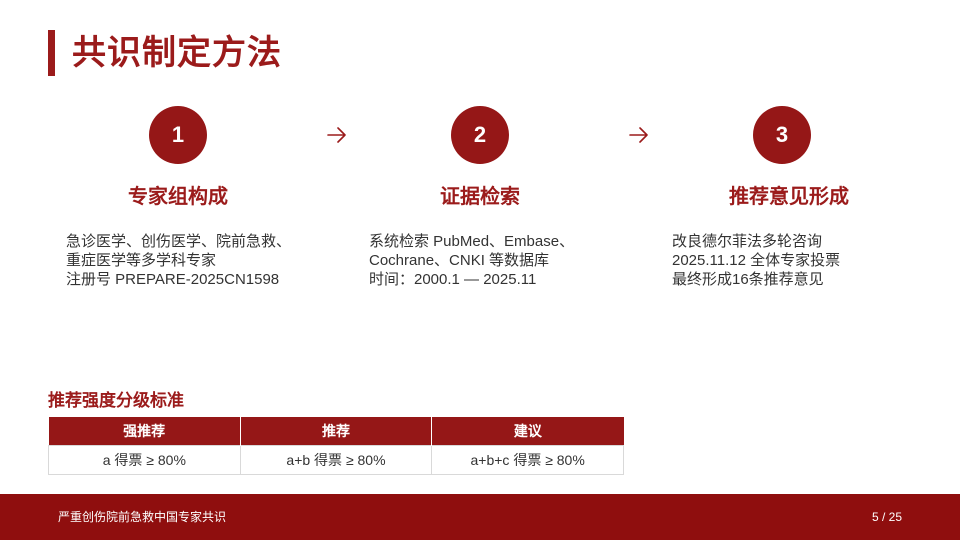 This screenshot has height=540, width=960. I want to click on step-2-line: 时间：2000.1 — 2025.11, so click(453, 279).